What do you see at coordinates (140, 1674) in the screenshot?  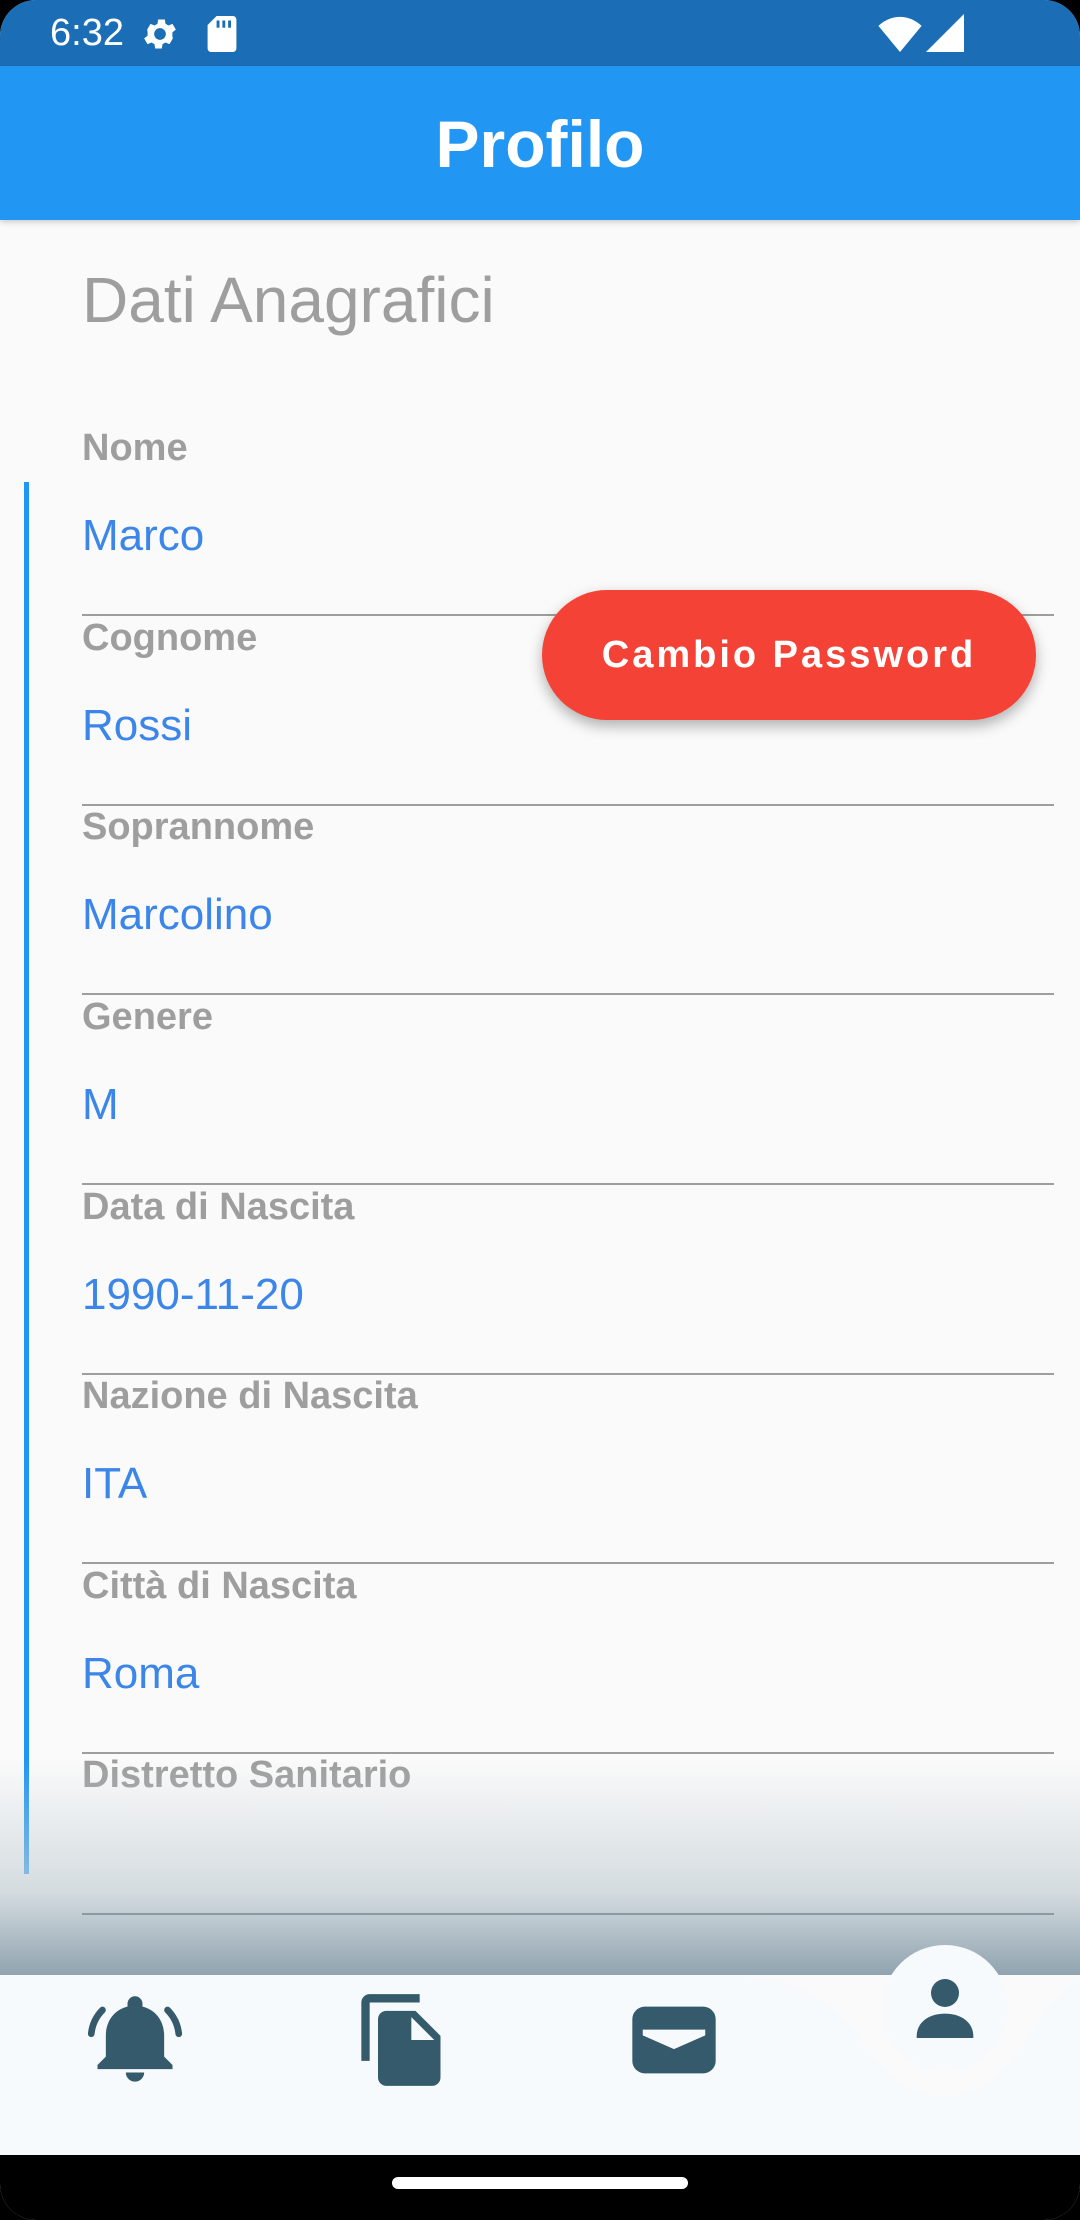 I see `field-value: Roma` at bounding box center [140, 1674].